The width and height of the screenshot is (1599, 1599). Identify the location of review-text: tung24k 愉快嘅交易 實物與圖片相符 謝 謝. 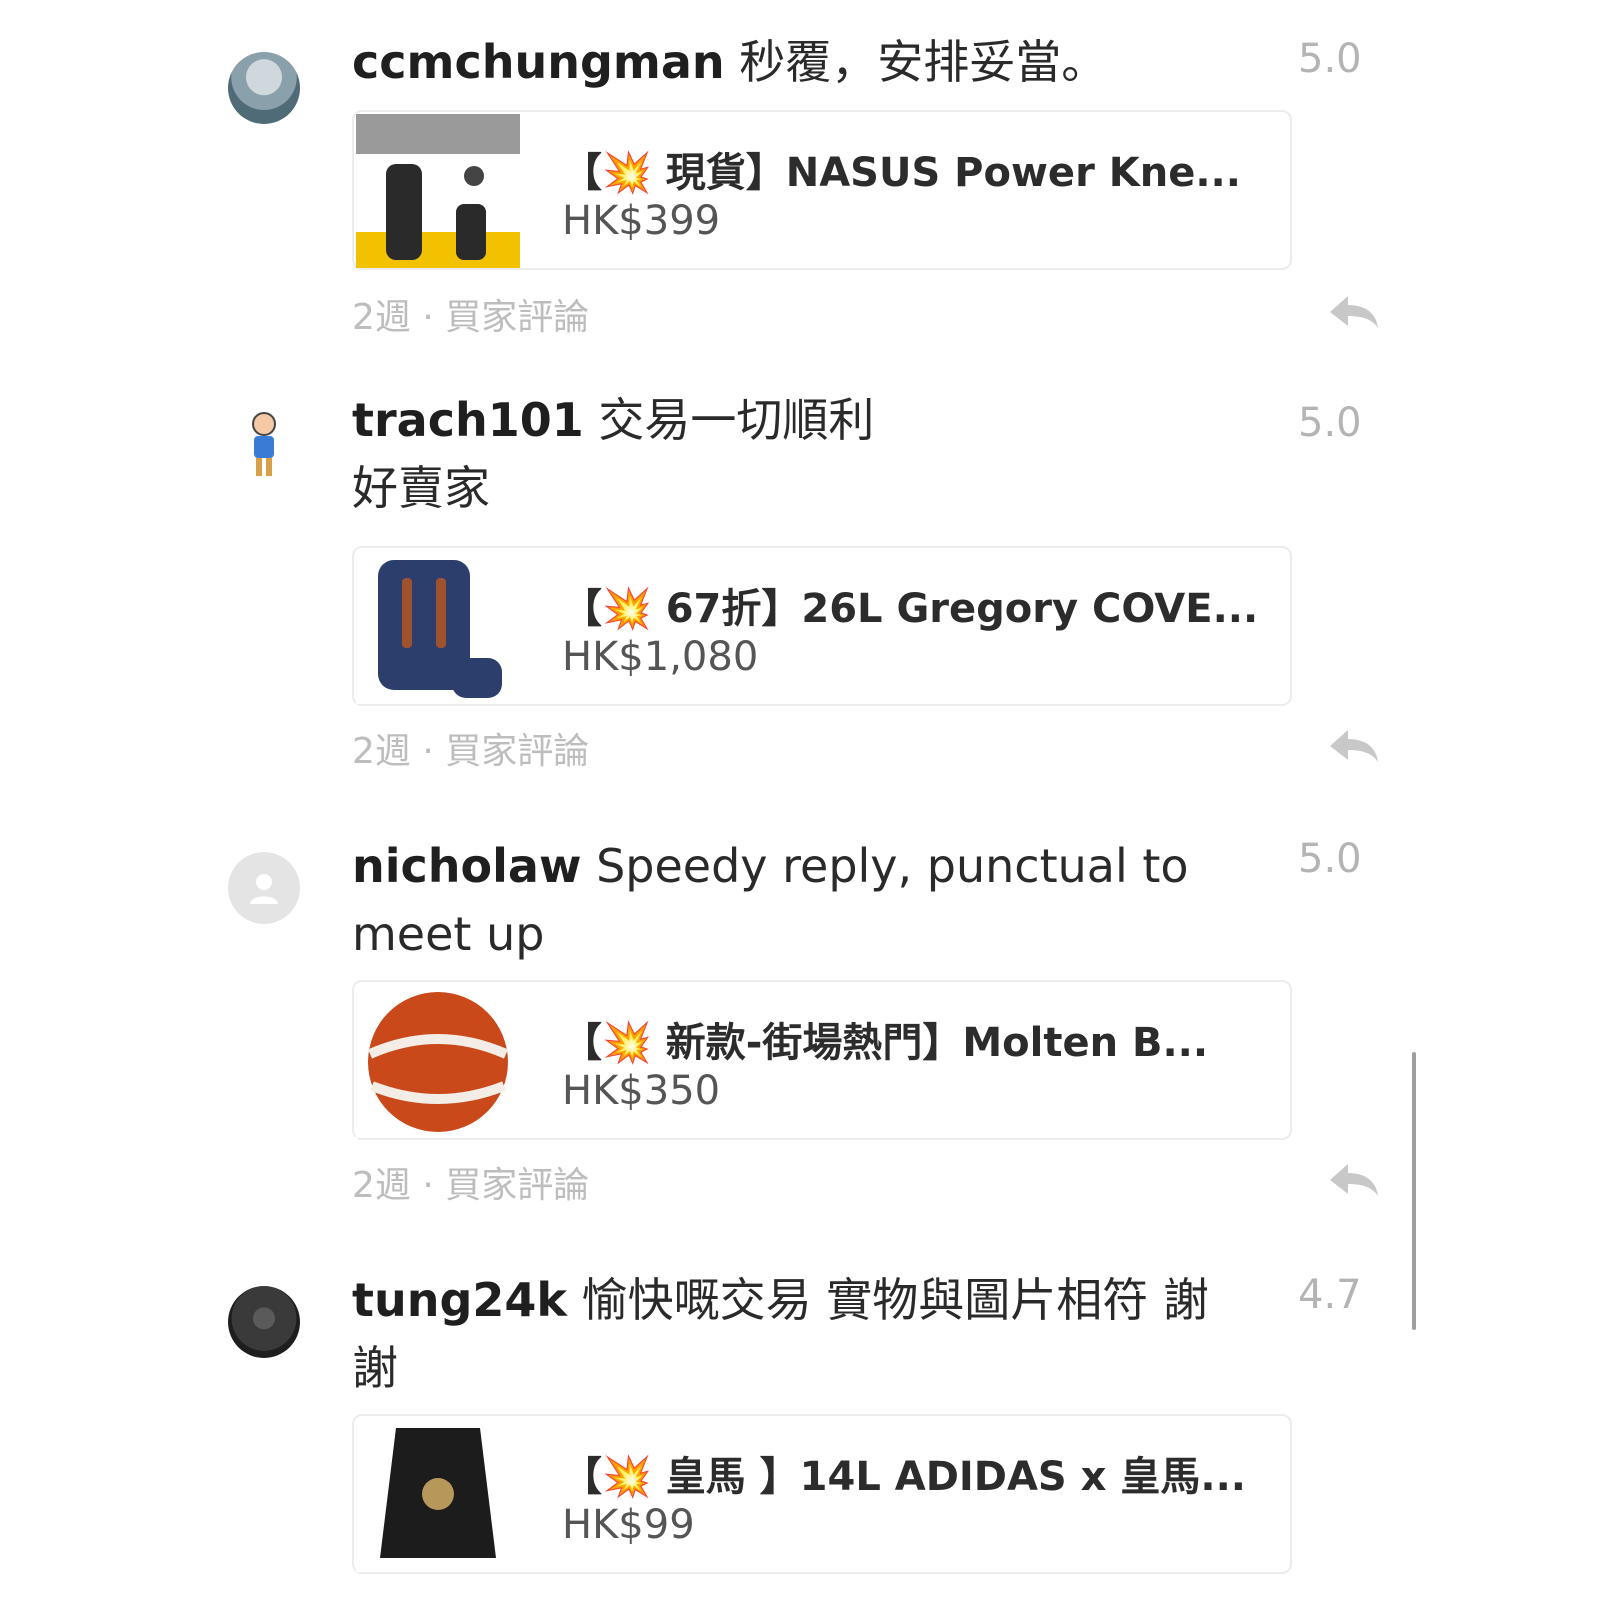
(802, 1334).